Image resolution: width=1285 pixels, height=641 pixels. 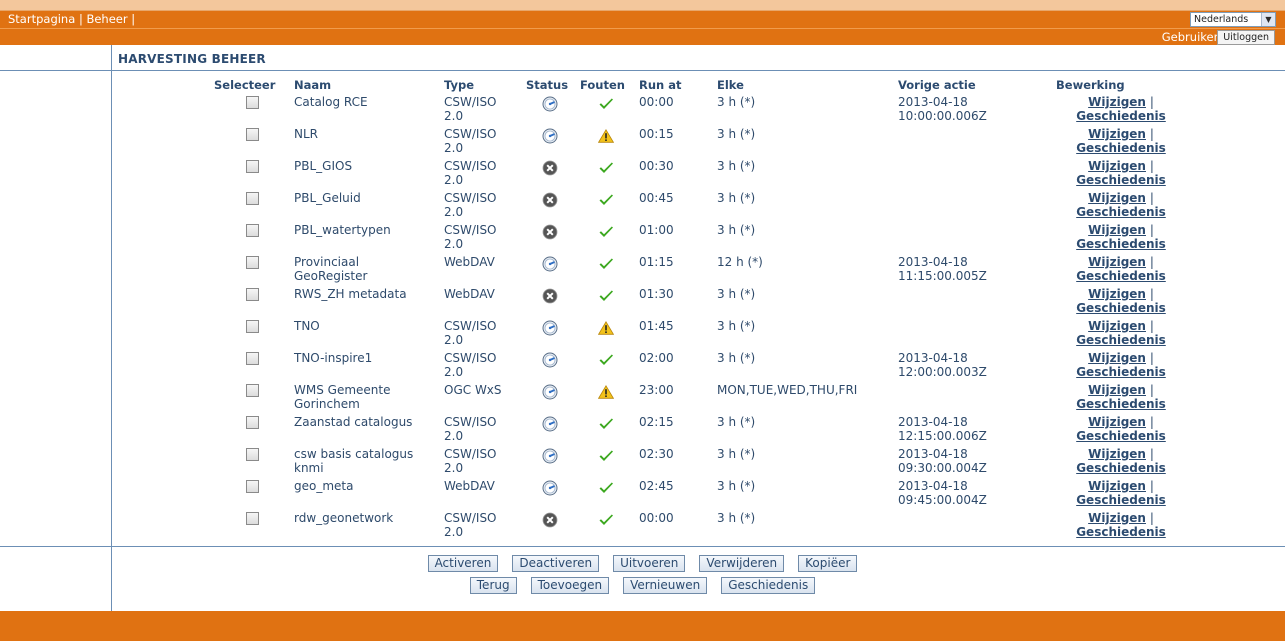 What do you see at coordinates (665, 585) in the screenshot?
I see `refresh-button: Vernieuwen` at bounding box center [665, 585].